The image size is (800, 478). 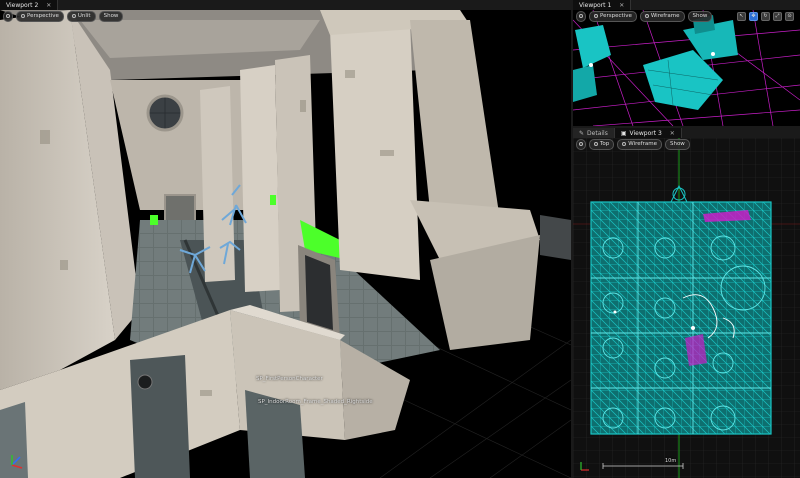 What do you see at coordinates (596, 144) in the screenshot?
I see `top-view-icon` at bounding box center [596, 144].